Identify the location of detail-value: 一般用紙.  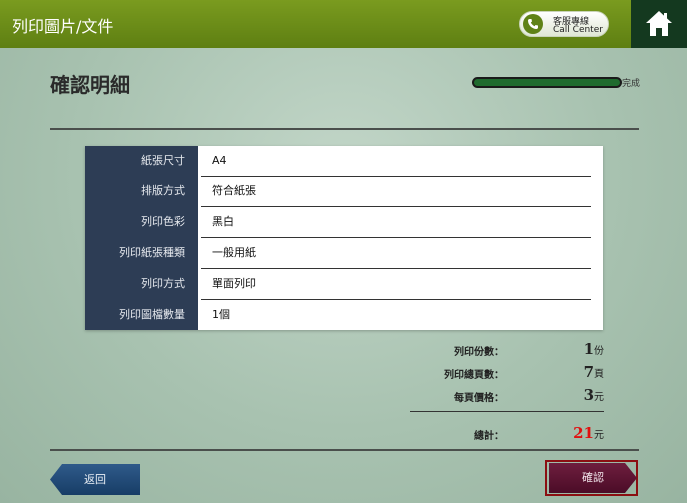
(234, 252).